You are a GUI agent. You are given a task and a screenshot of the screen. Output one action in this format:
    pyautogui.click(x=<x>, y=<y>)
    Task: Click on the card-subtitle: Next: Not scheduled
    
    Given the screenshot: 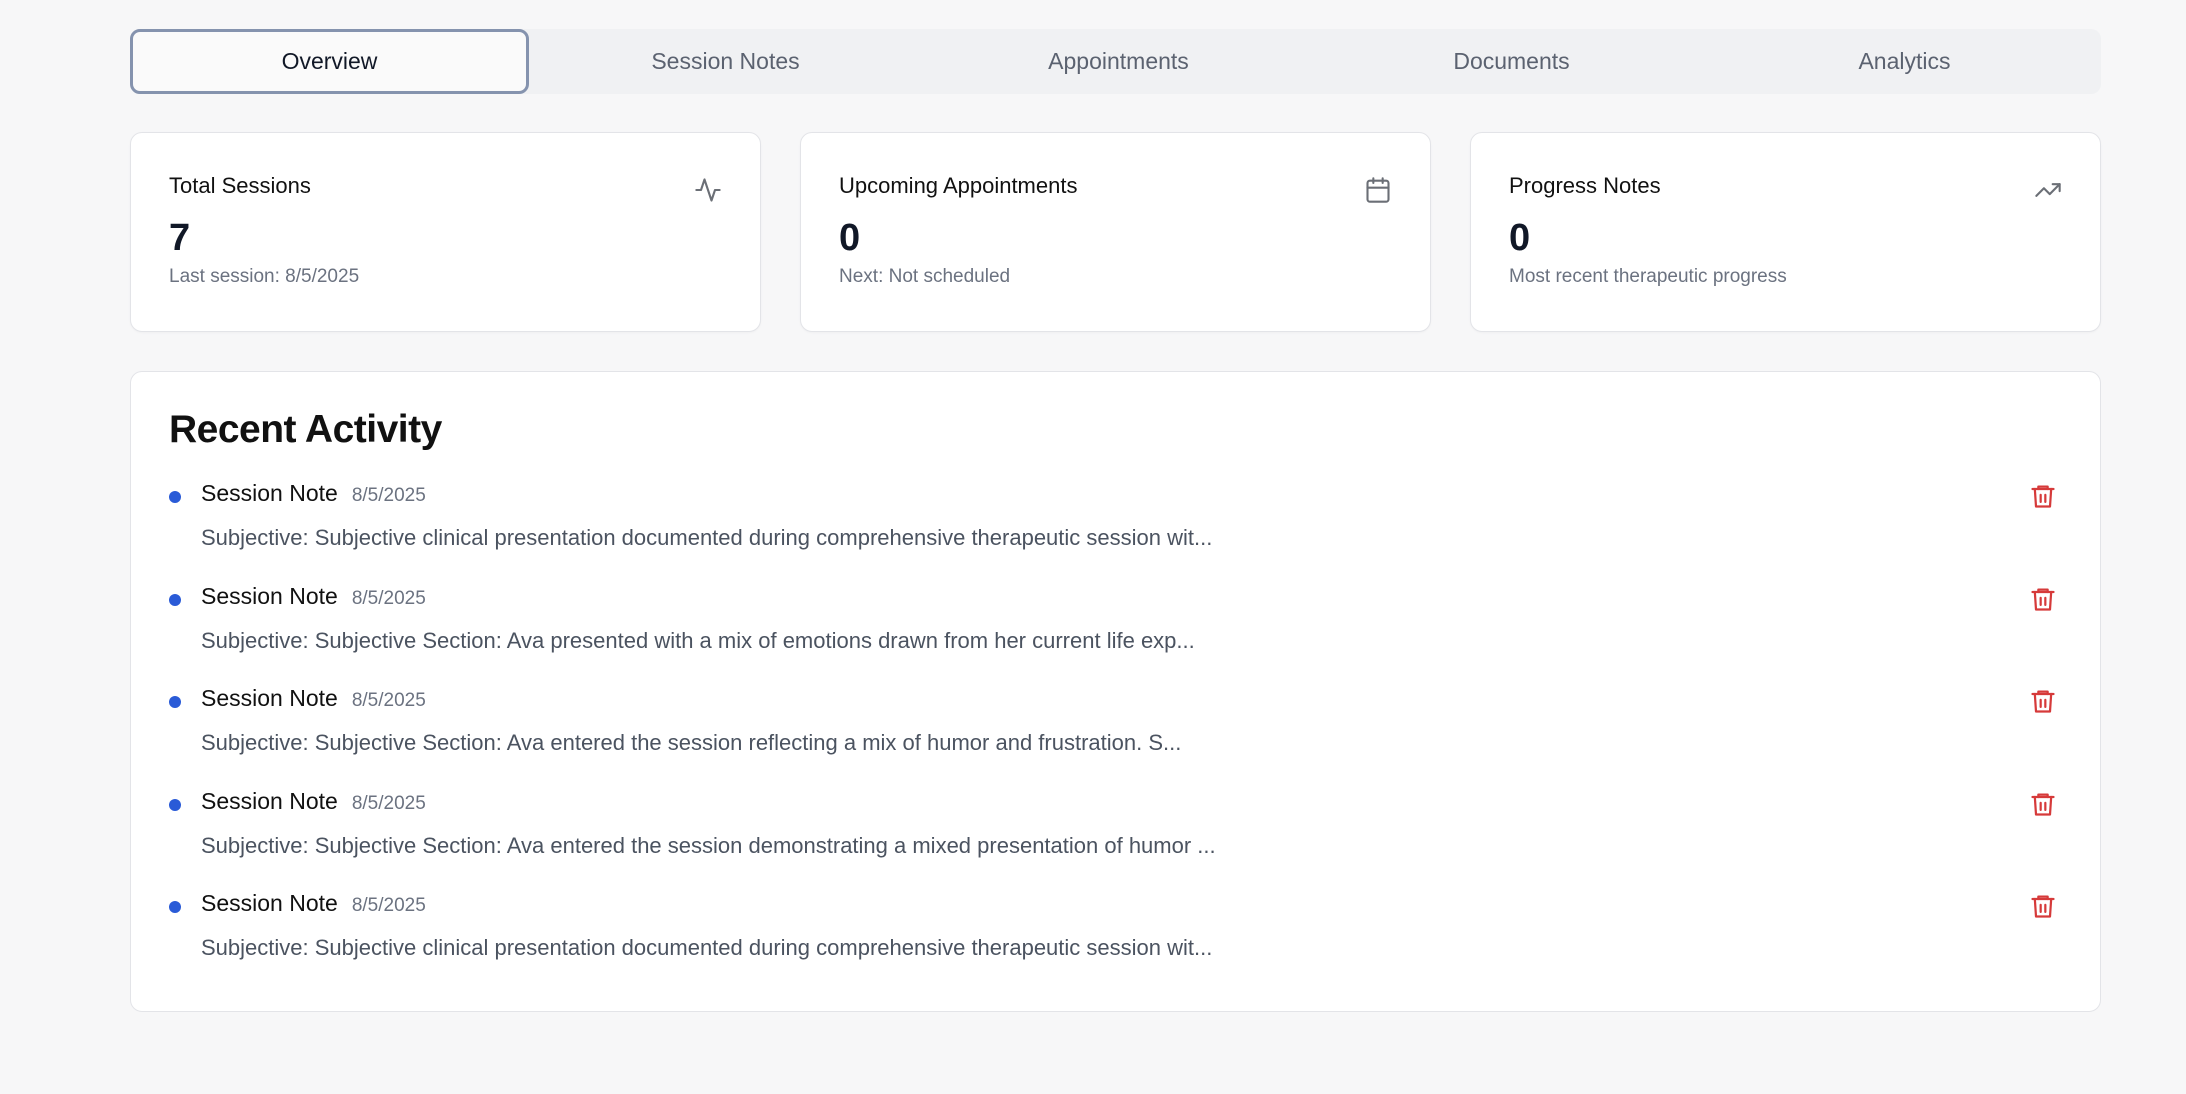 What is the action you would take?
    pyautogui.click(x=925, y=276)
    